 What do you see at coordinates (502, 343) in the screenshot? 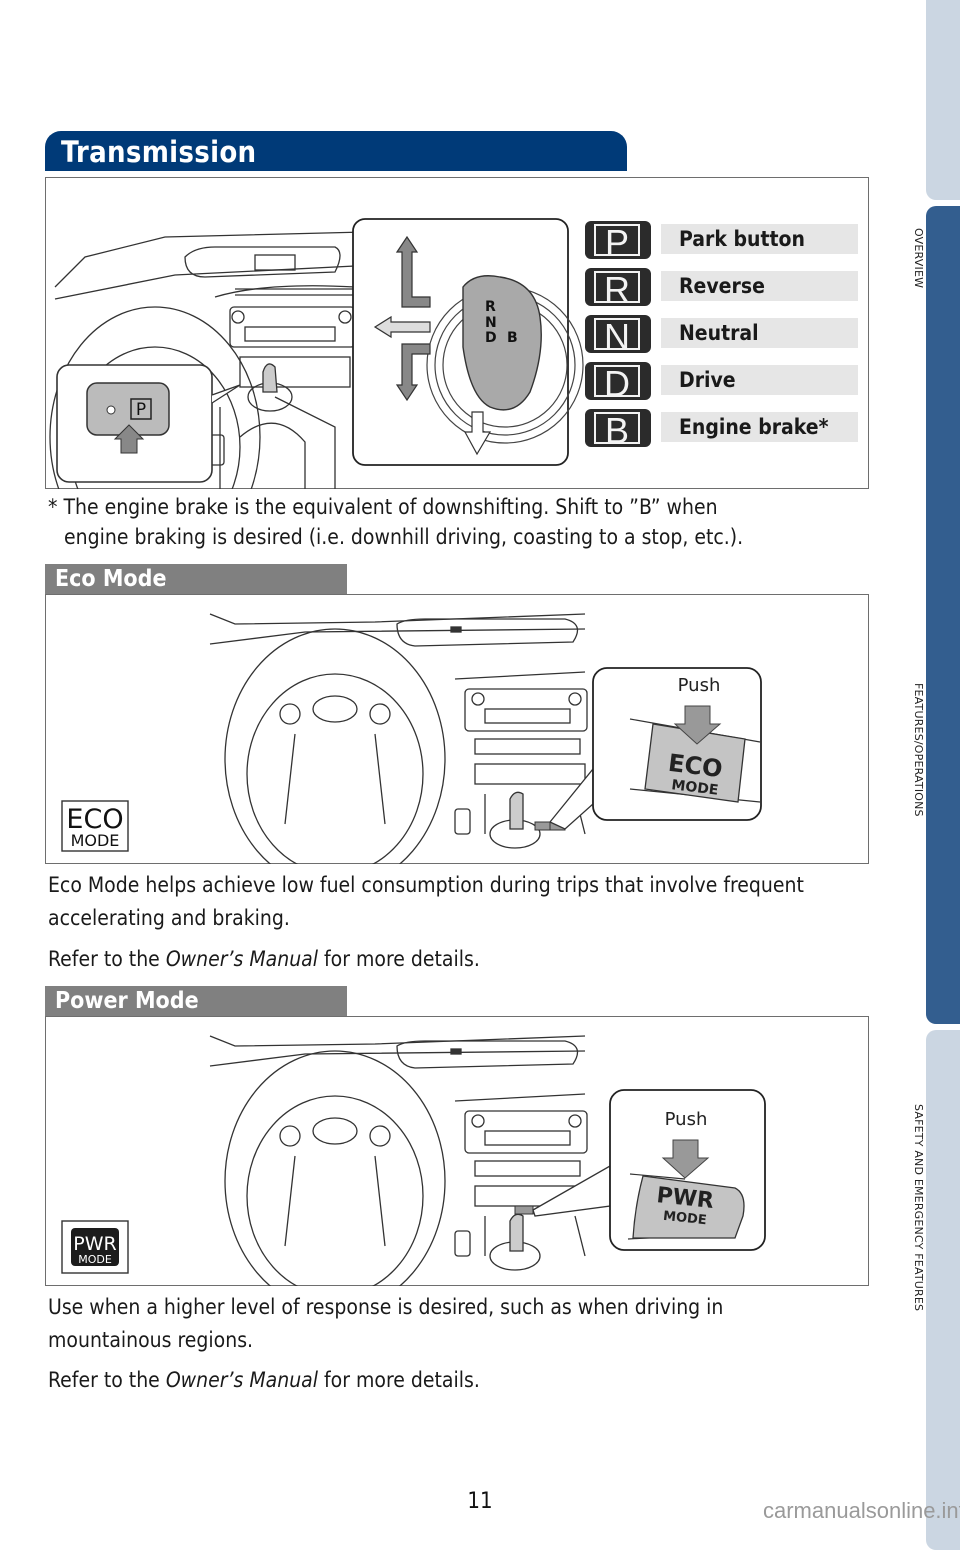
I see `shift-lever-knob` at bounding box center [502, 343].